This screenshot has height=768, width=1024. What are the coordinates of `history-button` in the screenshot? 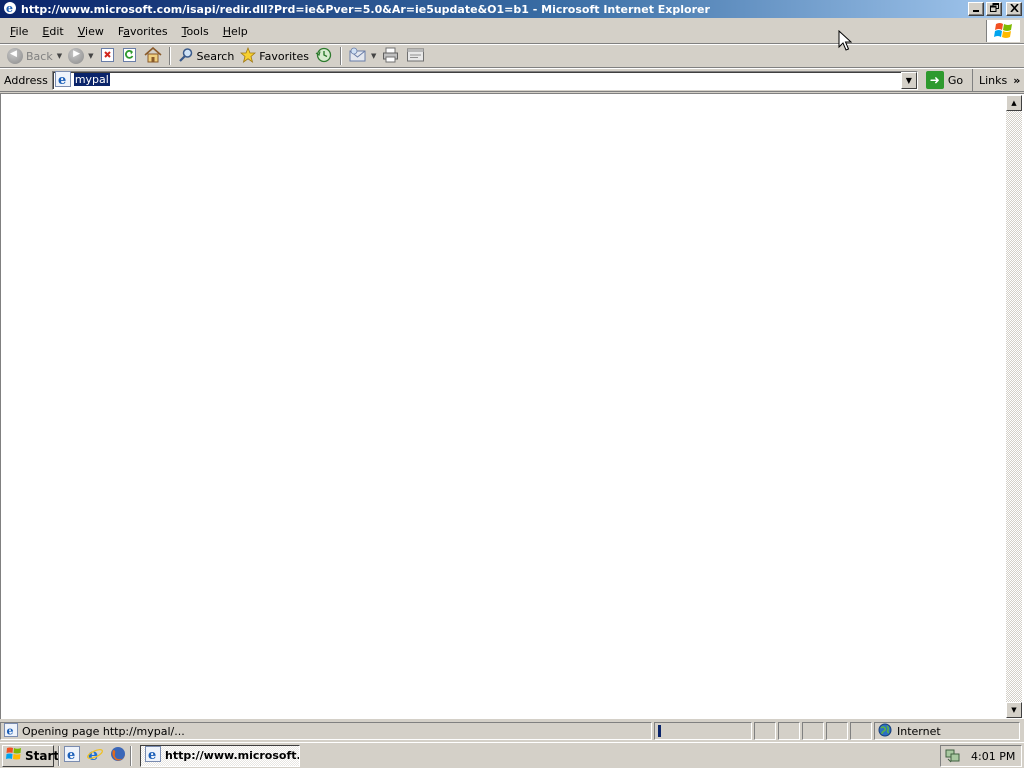 It's located at (324, 56).